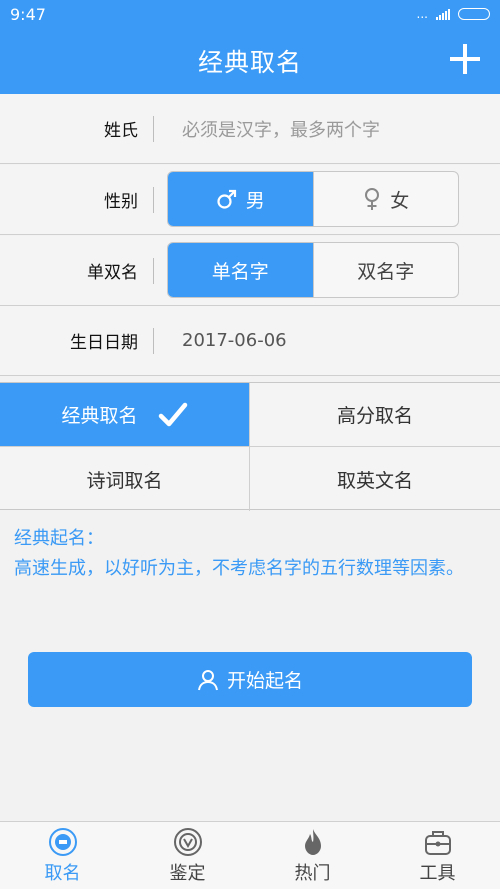  I want to click on title-bar: 经典取名, so click(250, 61).